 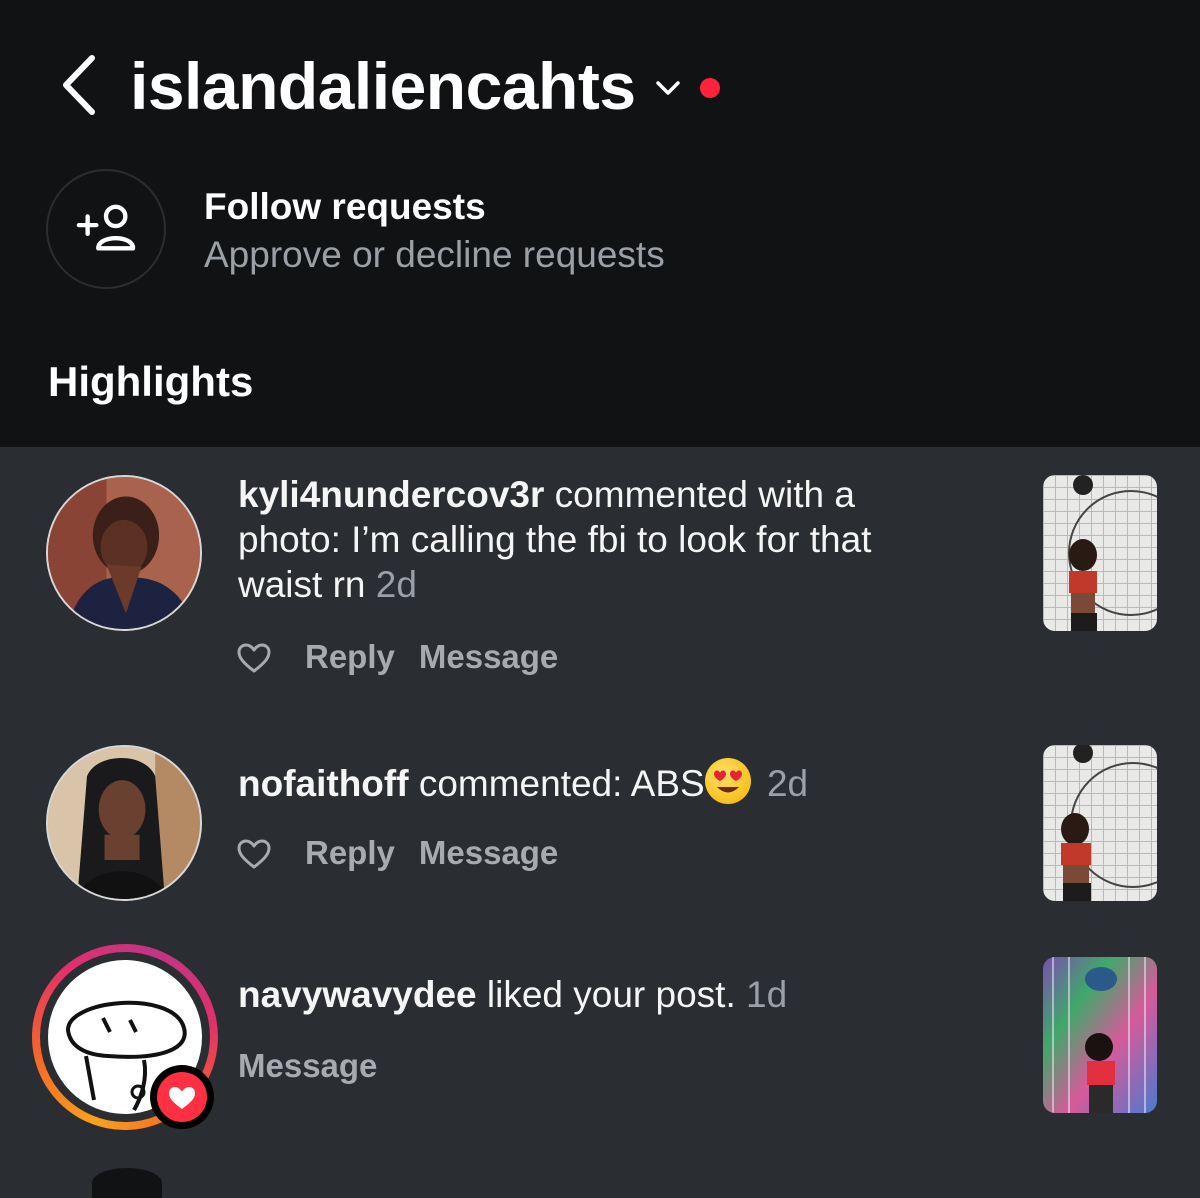 What do you see at coordinates (127, 1183) in the screenshot?
I see `next-avatar-peek` at bounding box center [127, 1183].